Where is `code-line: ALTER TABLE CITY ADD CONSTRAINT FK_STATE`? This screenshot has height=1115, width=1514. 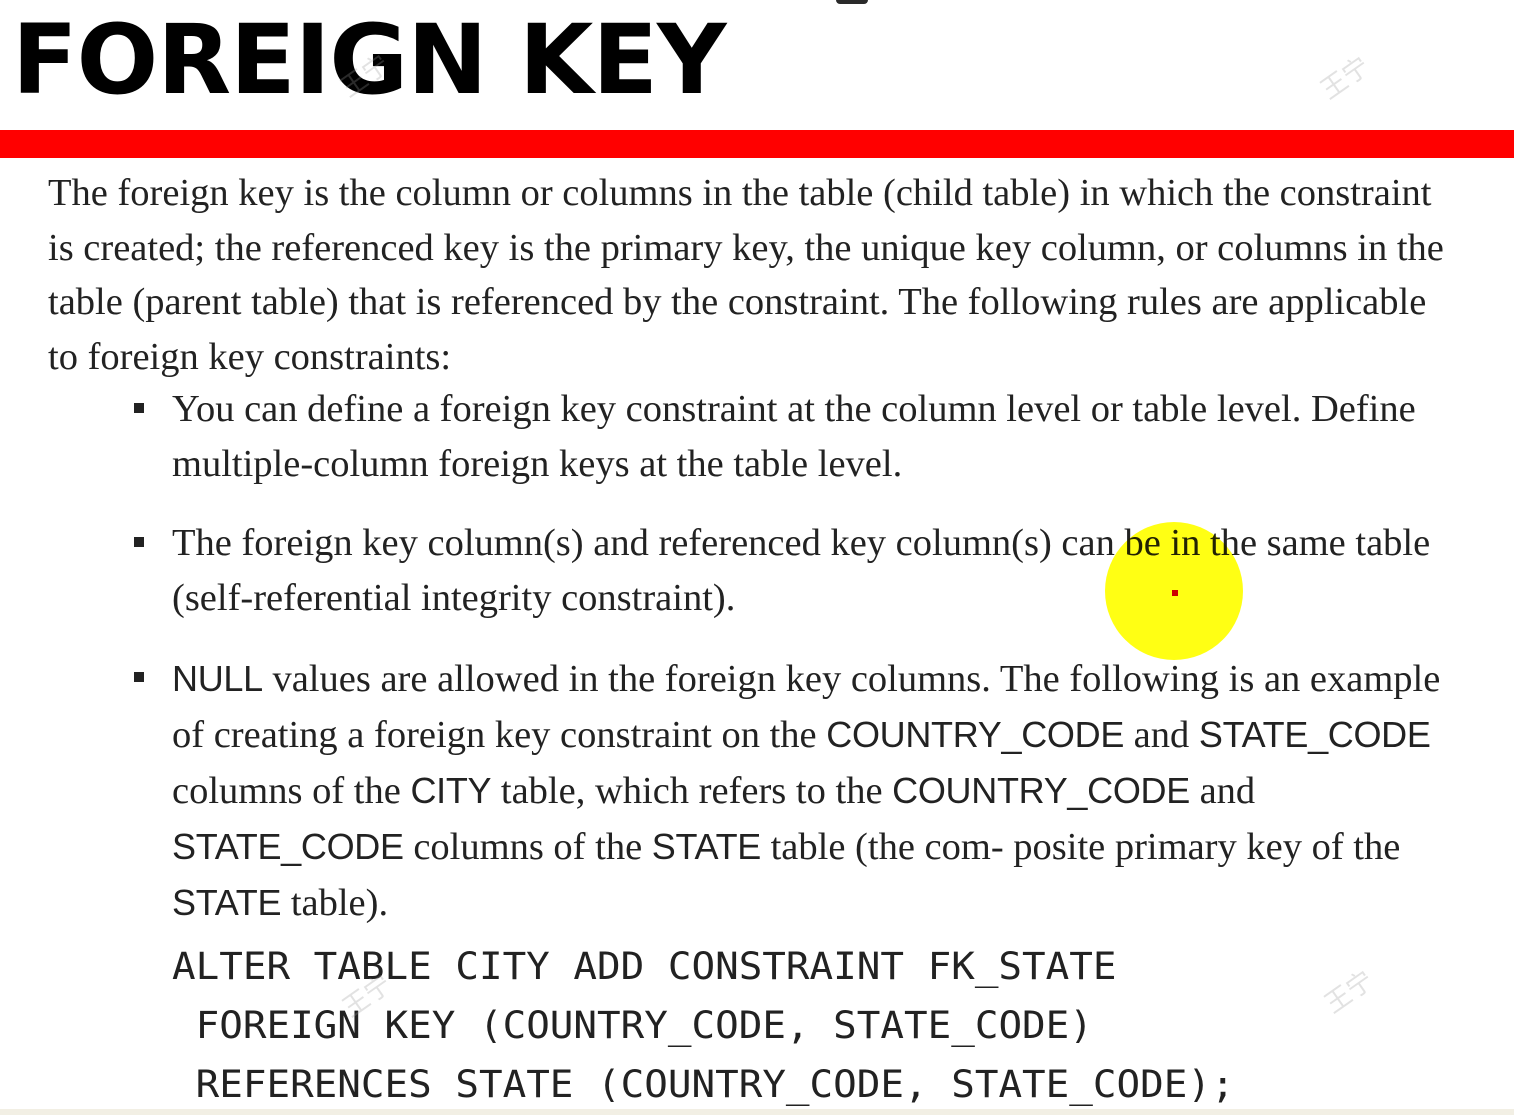
code-line: ALTER TABLE CITY ADD CONSTRAINT FK_STATE is located at coordinates (644, 966).